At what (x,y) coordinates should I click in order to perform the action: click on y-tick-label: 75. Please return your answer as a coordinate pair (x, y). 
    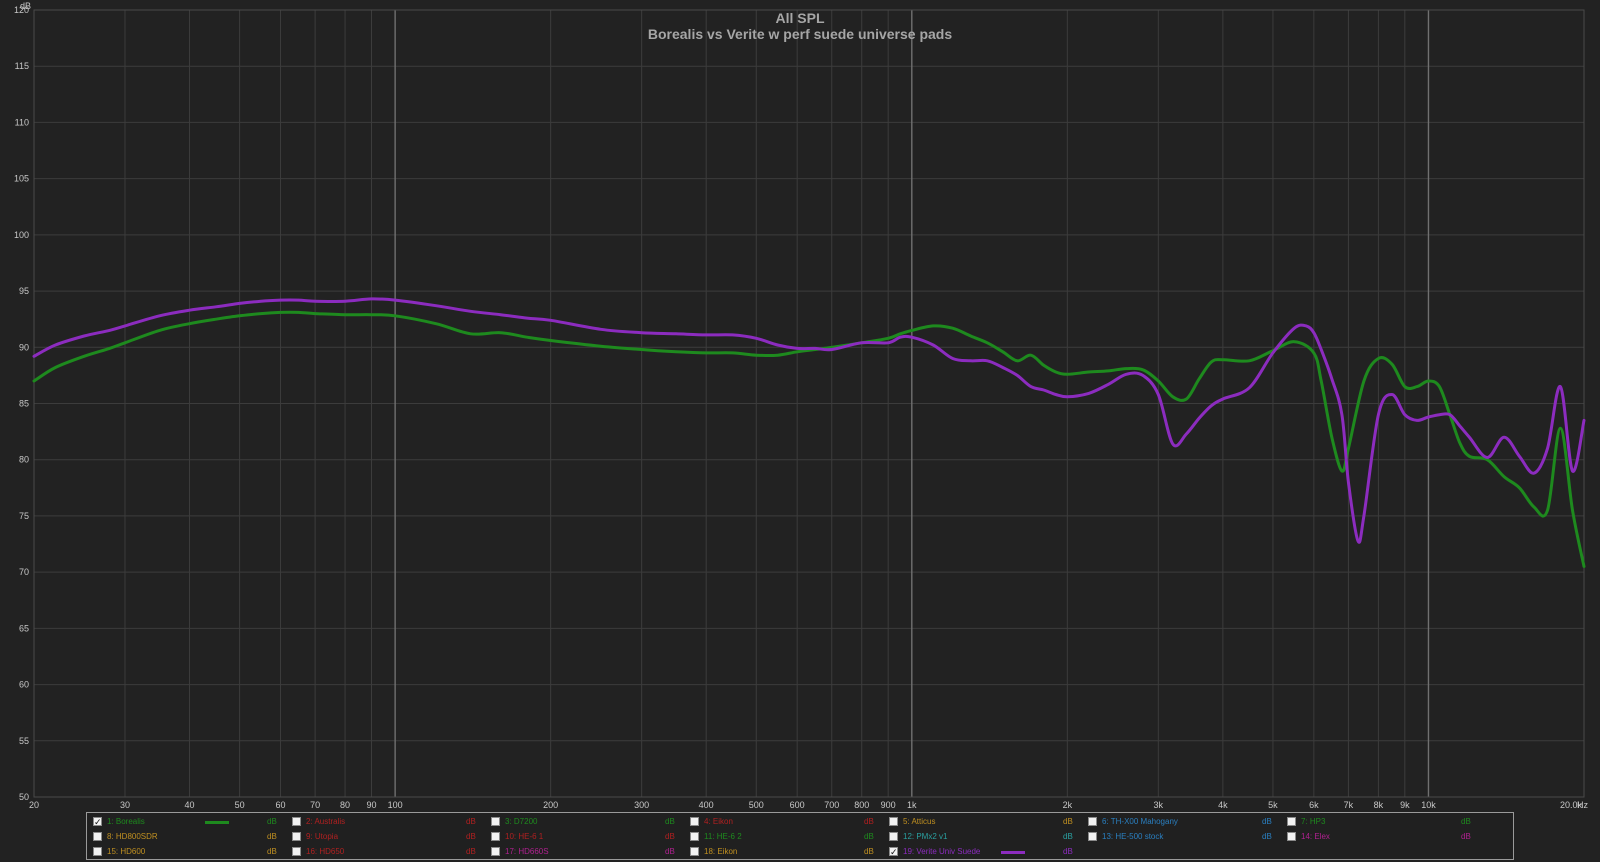
    Looking at the image, I should click on (24, 516).